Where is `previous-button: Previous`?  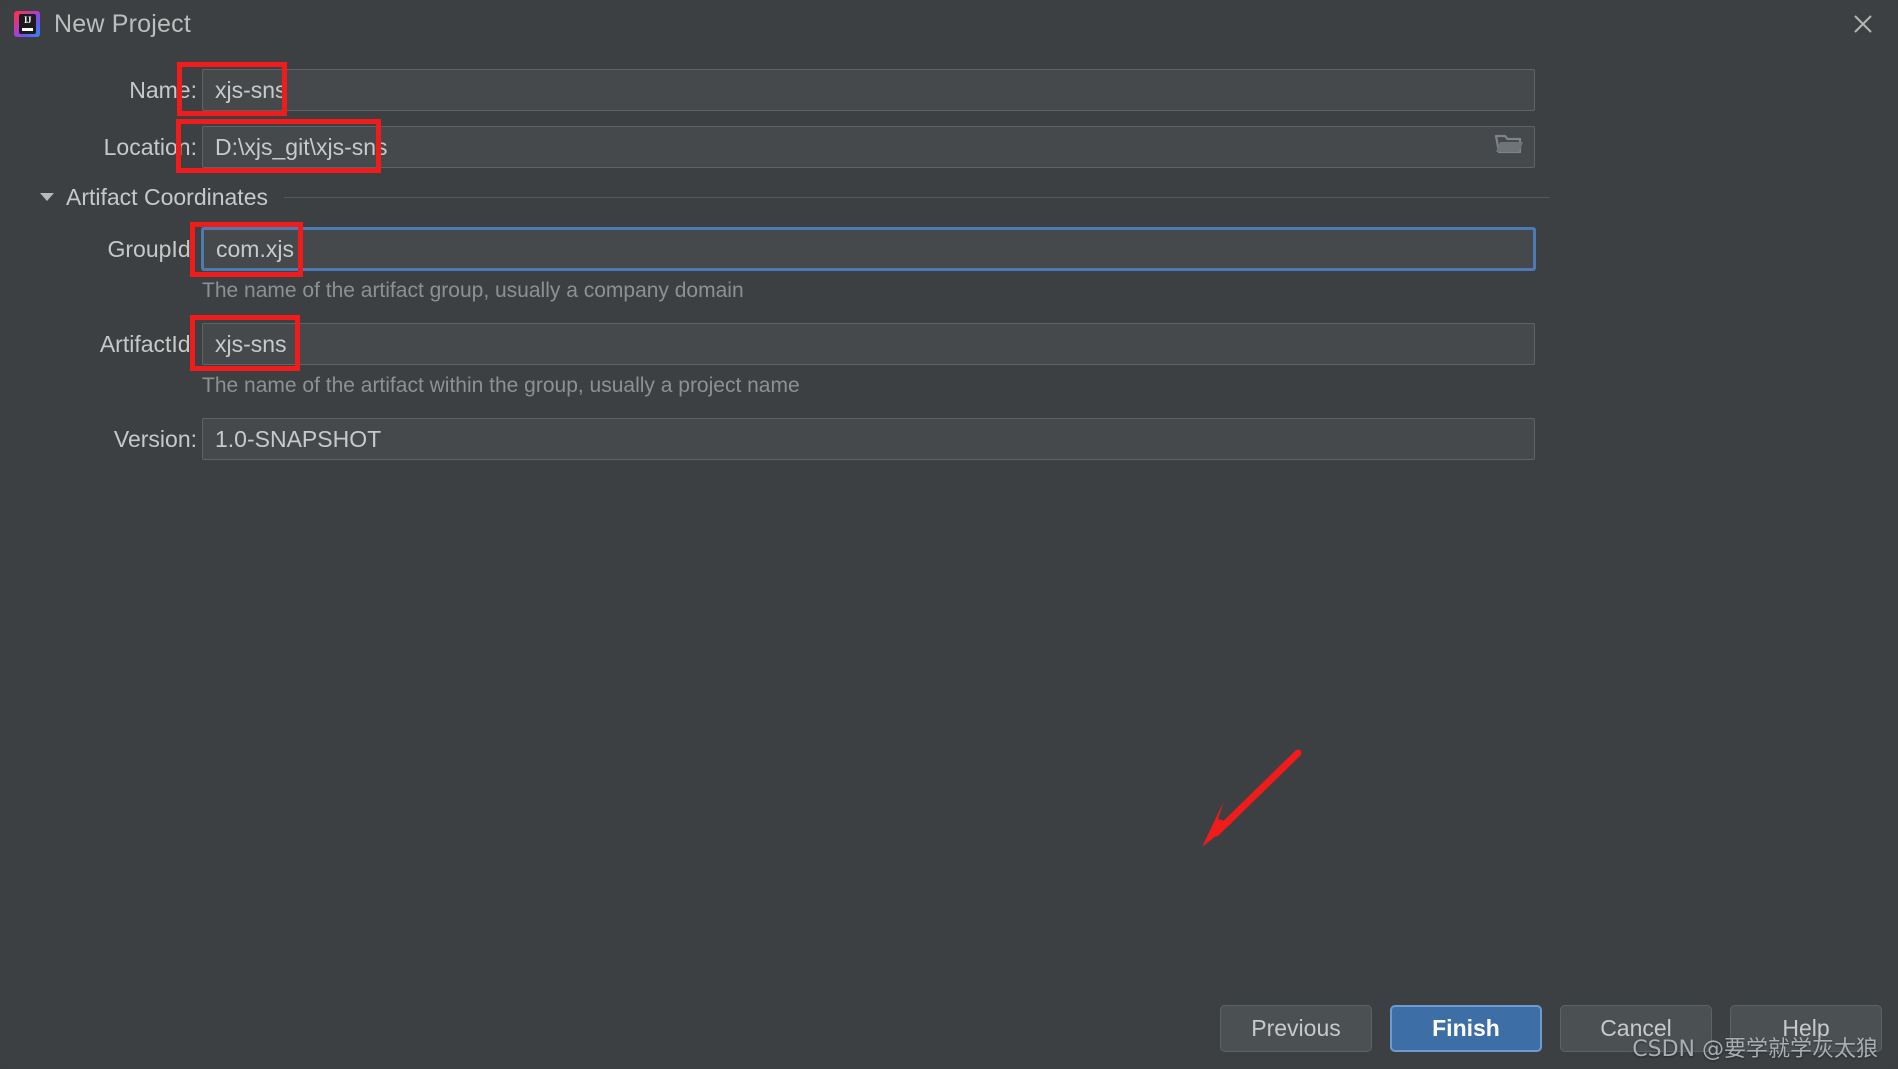
previous-button: Previous is located at coordinates (1296, 1028).